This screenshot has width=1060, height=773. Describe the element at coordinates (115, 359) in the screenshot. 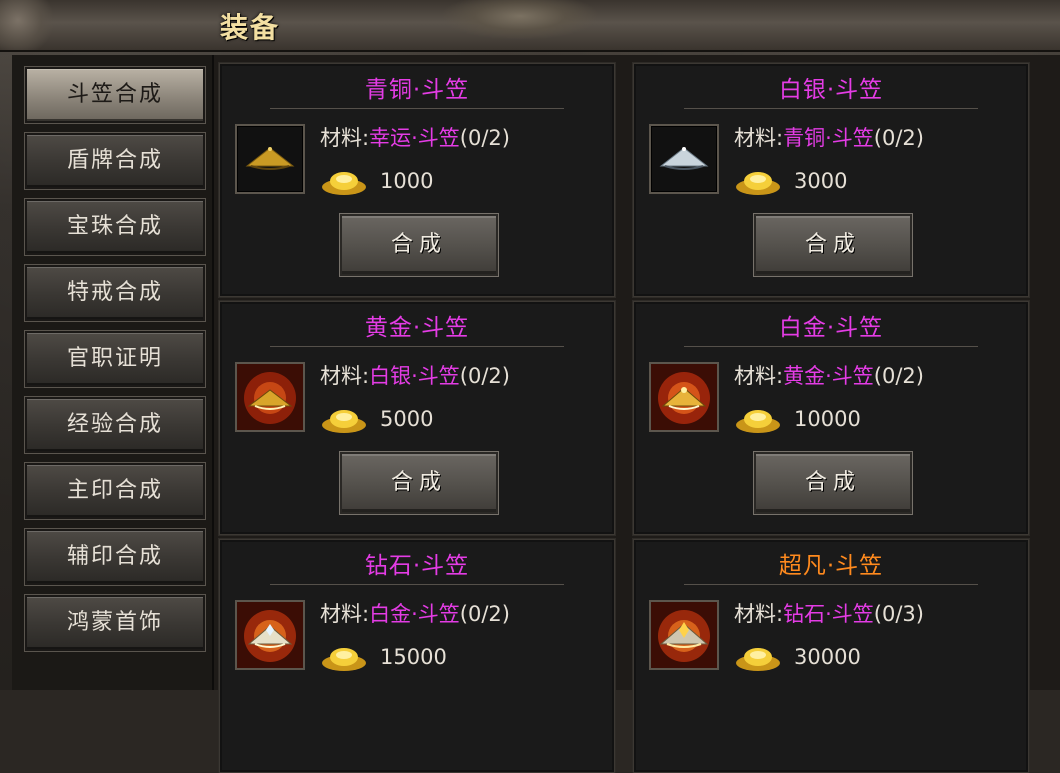

I see `sidebar-item-official-certificate: 官职证明` at that location.